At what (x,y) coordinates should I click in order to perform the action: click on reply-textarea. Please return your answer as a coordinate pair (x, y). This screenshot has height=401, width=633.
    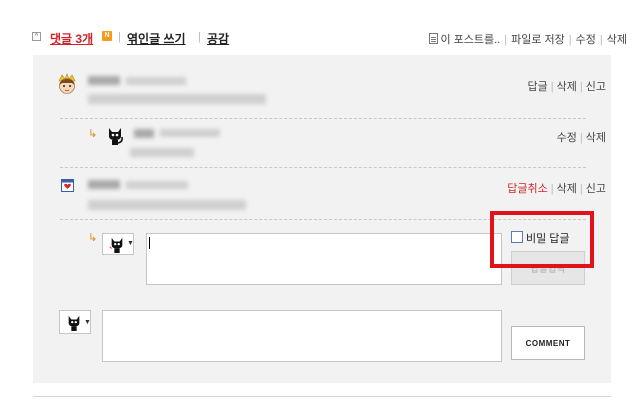
    Looking at the image, I should click on (324, 259).